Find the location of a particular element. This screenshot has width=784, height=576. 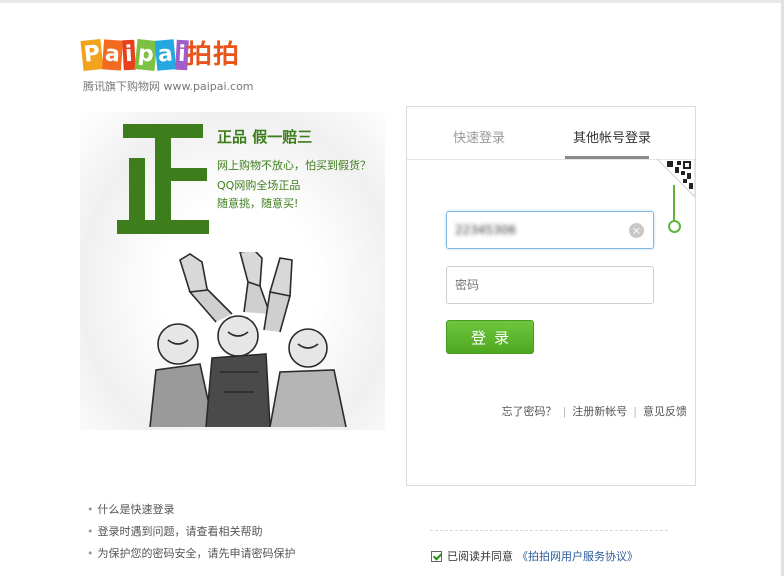

promo-line: 网上购物不放心，怕买到假货？ is located at coordinates (294, 165).